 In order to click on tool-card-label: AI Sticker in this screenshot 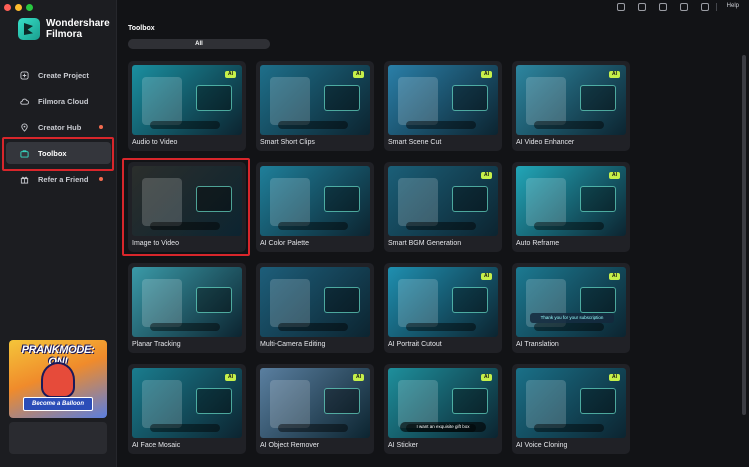, I will do `click(403, 445)`.